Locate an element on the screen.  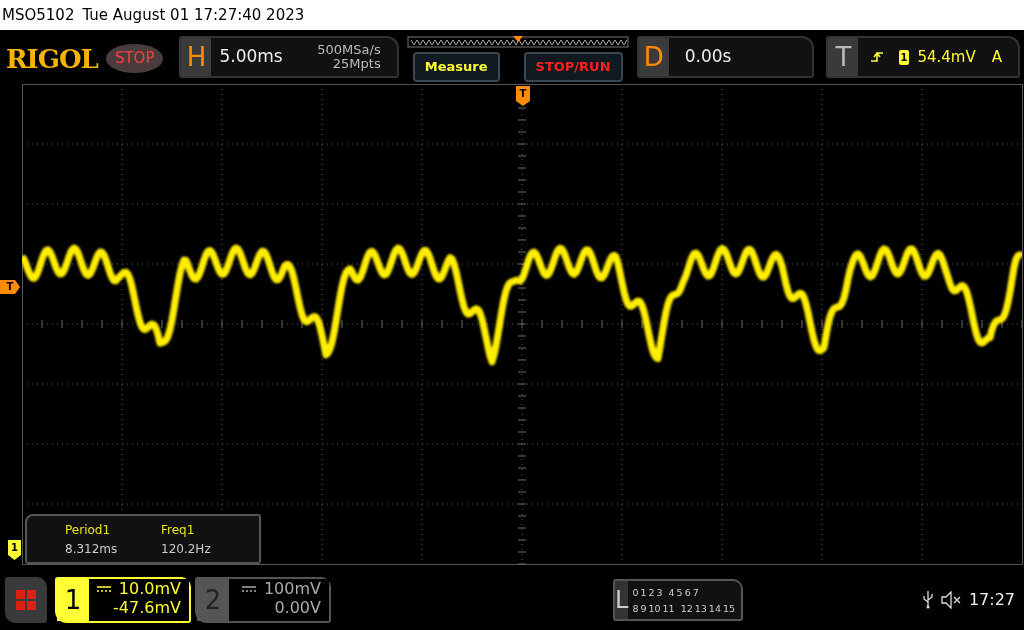
memory-bar-icon is located at coordinates (517, 42).